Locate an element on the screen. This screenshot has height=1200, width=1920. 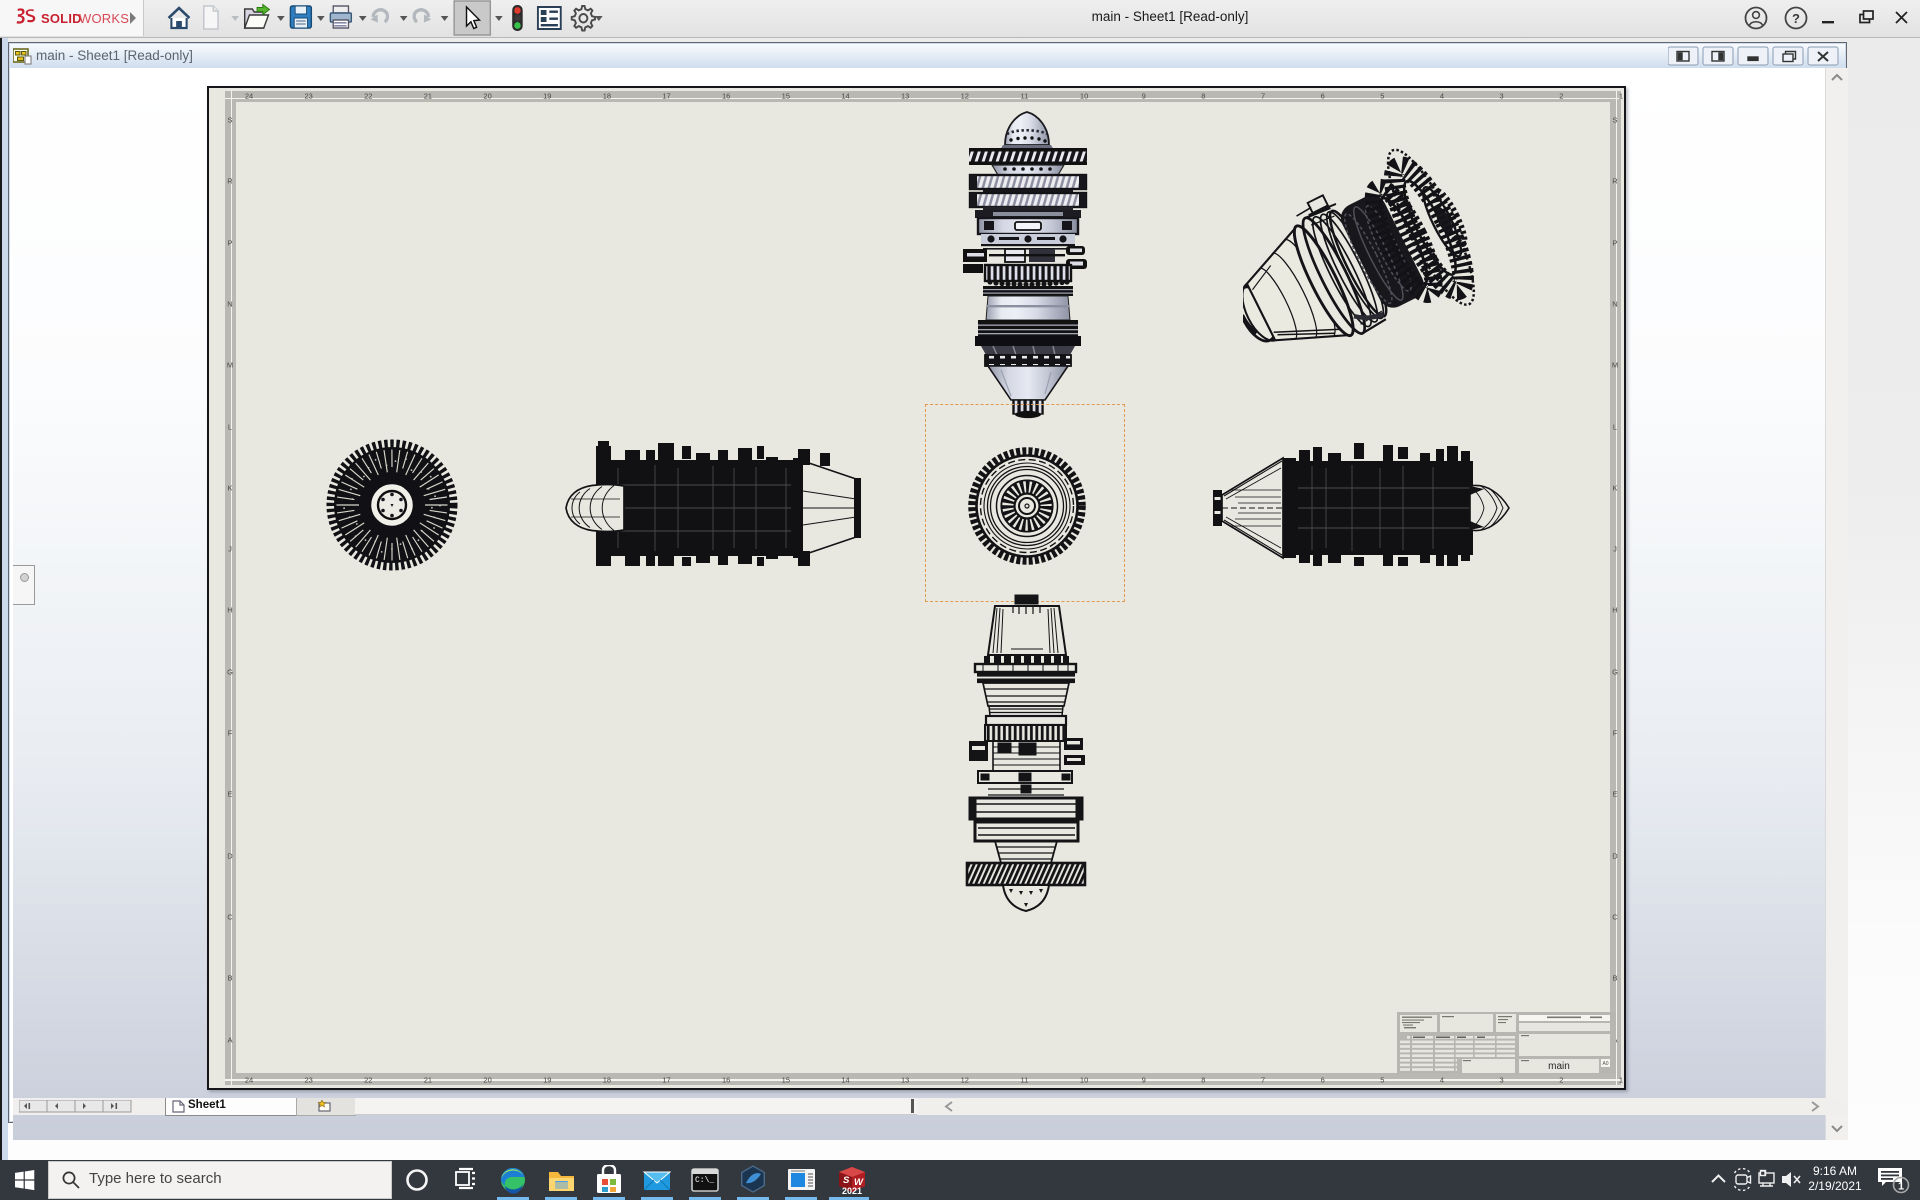
svg-text: SOLID is located at coordinates (61, 18).